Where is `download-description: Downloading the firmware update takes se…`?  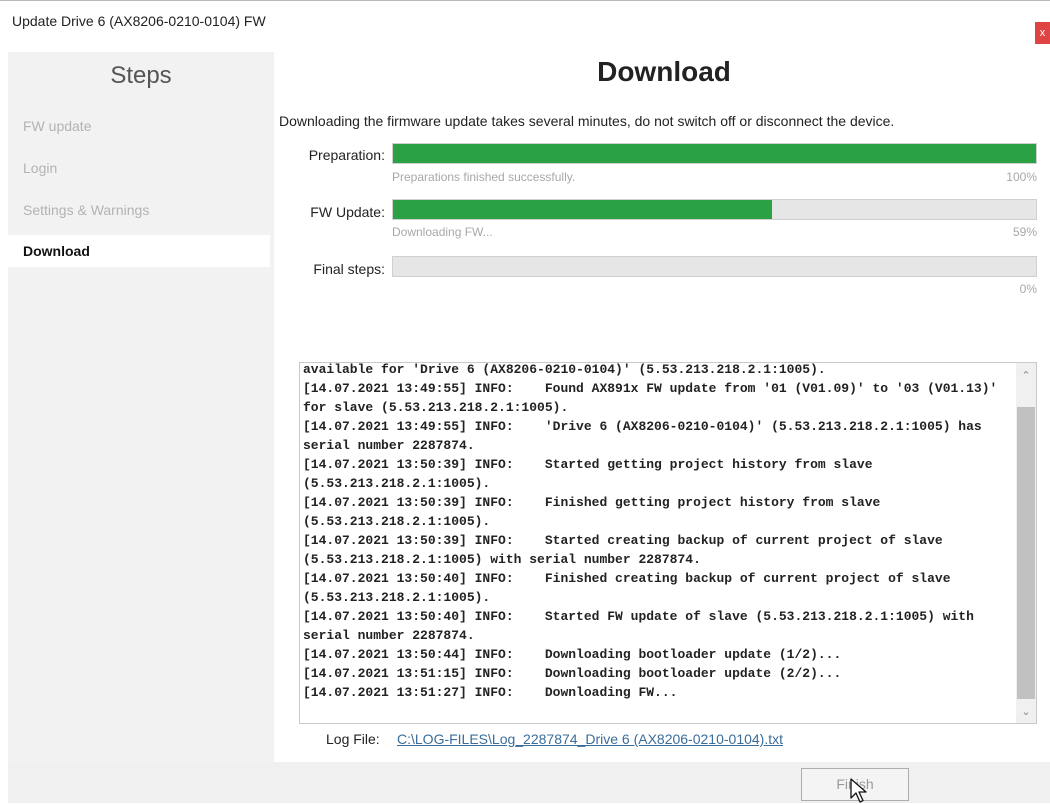
download-description: Downloading the firmware update takes se… is located at coordinates (587, 121).